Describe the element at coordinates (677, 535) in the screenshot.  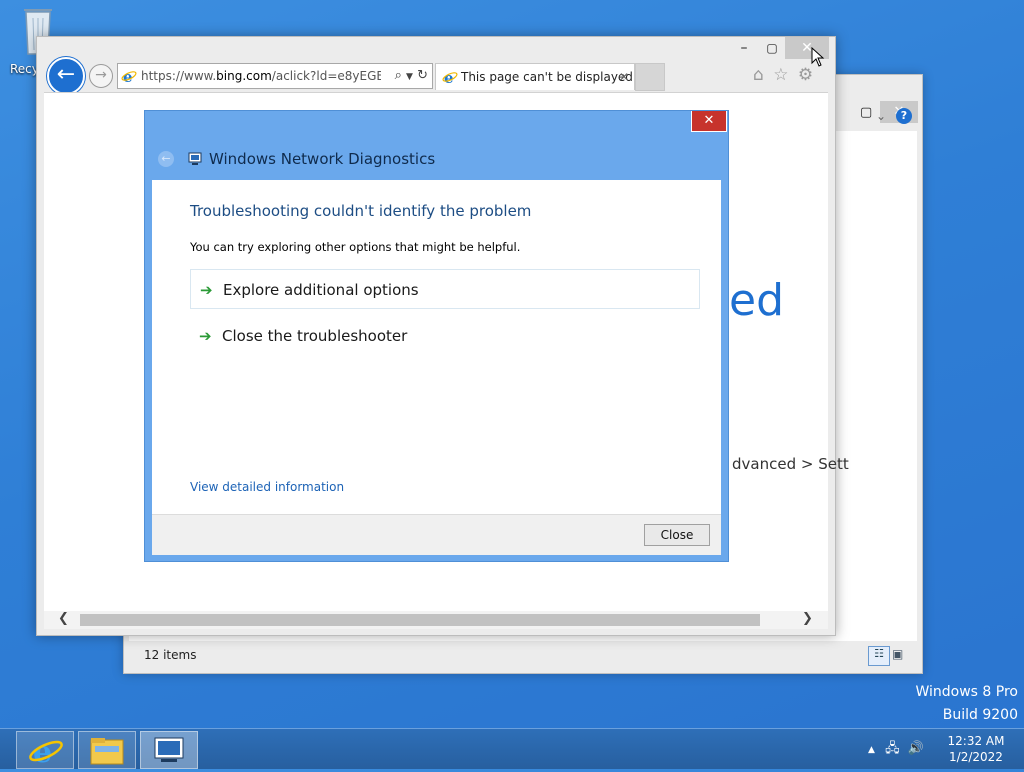
I see `close-button: Close` at that location.